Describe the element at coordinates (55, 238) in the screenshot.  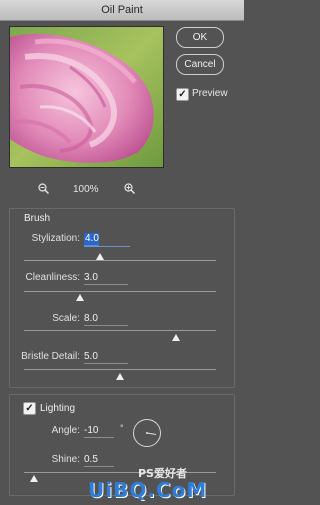
I see `stylization-label: Stylization:` at that location.